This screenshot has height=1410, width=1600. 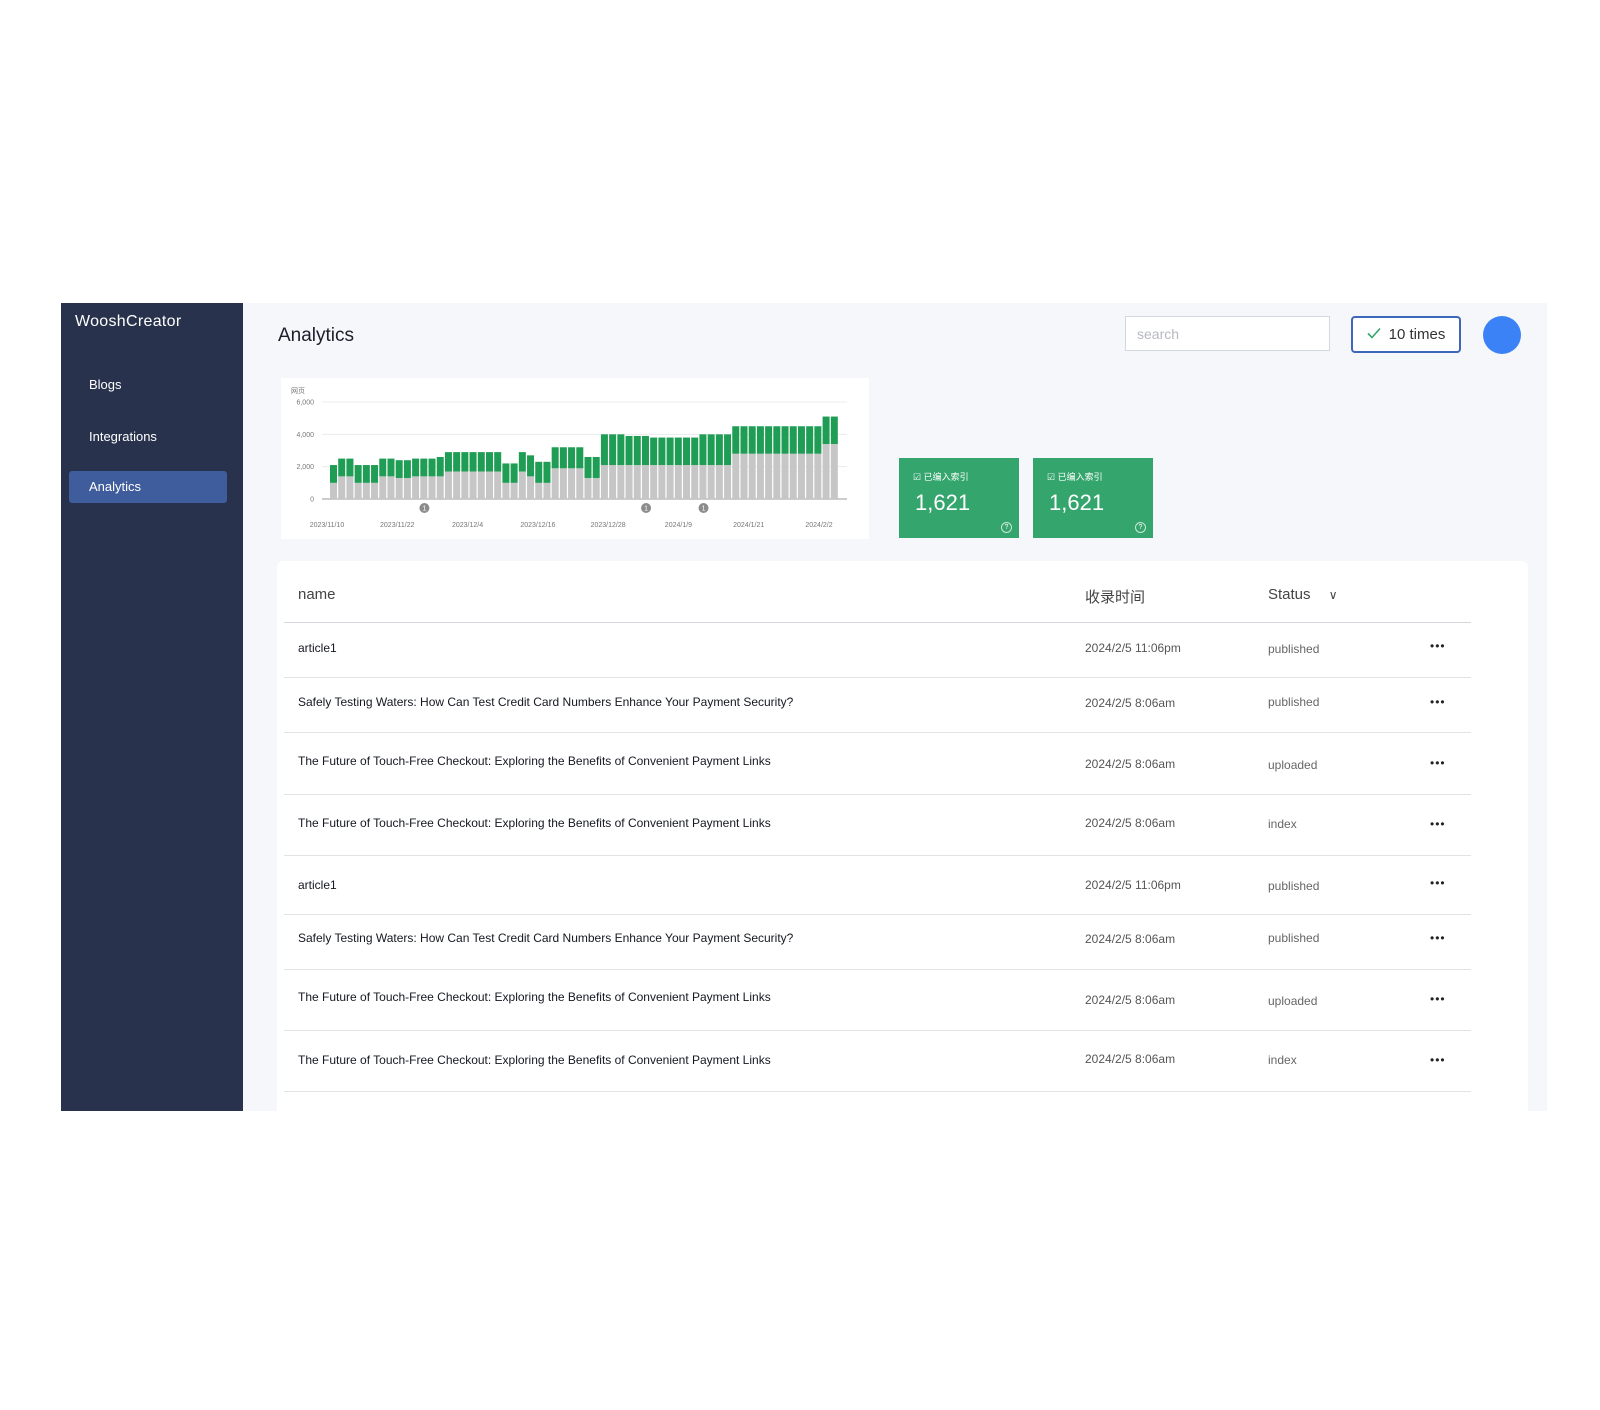 What do you see at coordinates (1417, 334) in the screenshot?
I see `times-label: 10 times` at bounding box center [1417, 334].